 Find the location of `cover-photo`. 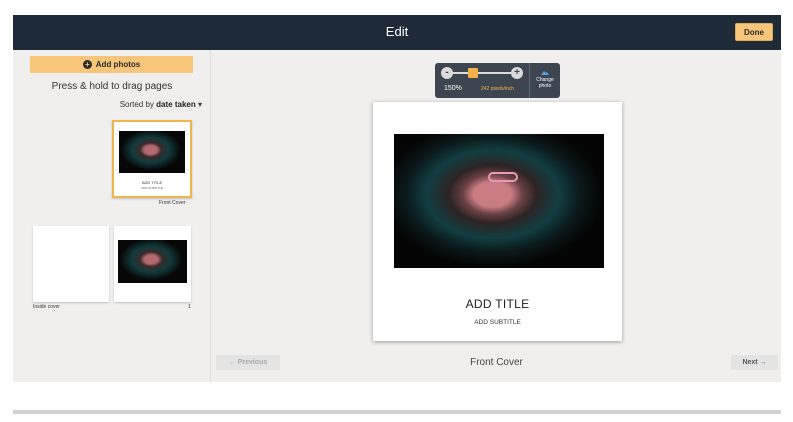

cover-photo is located at coordinates (499, 201).